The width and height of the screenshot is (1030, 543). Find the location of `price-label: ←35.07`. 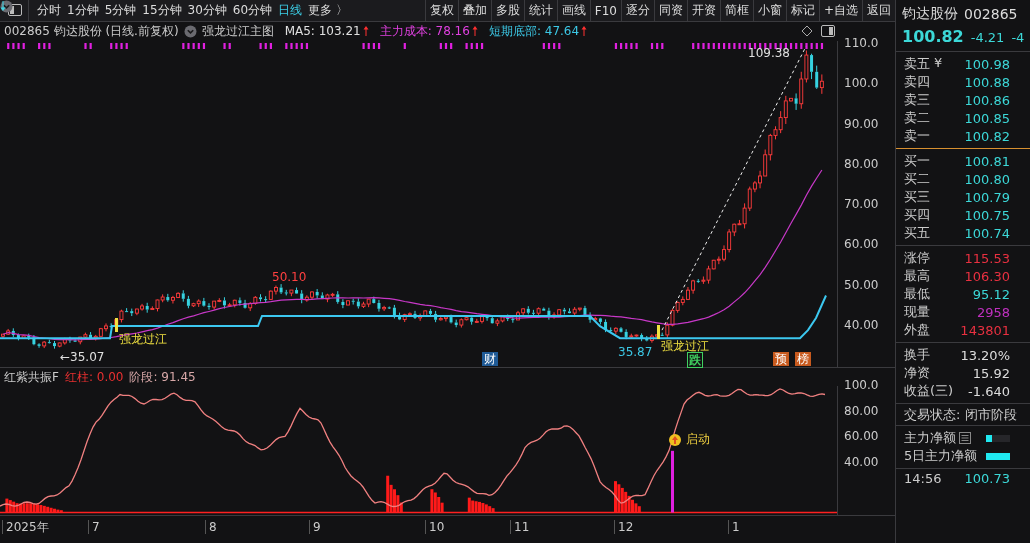

price-label: ←35.07 is located at coordinates (82, 356).